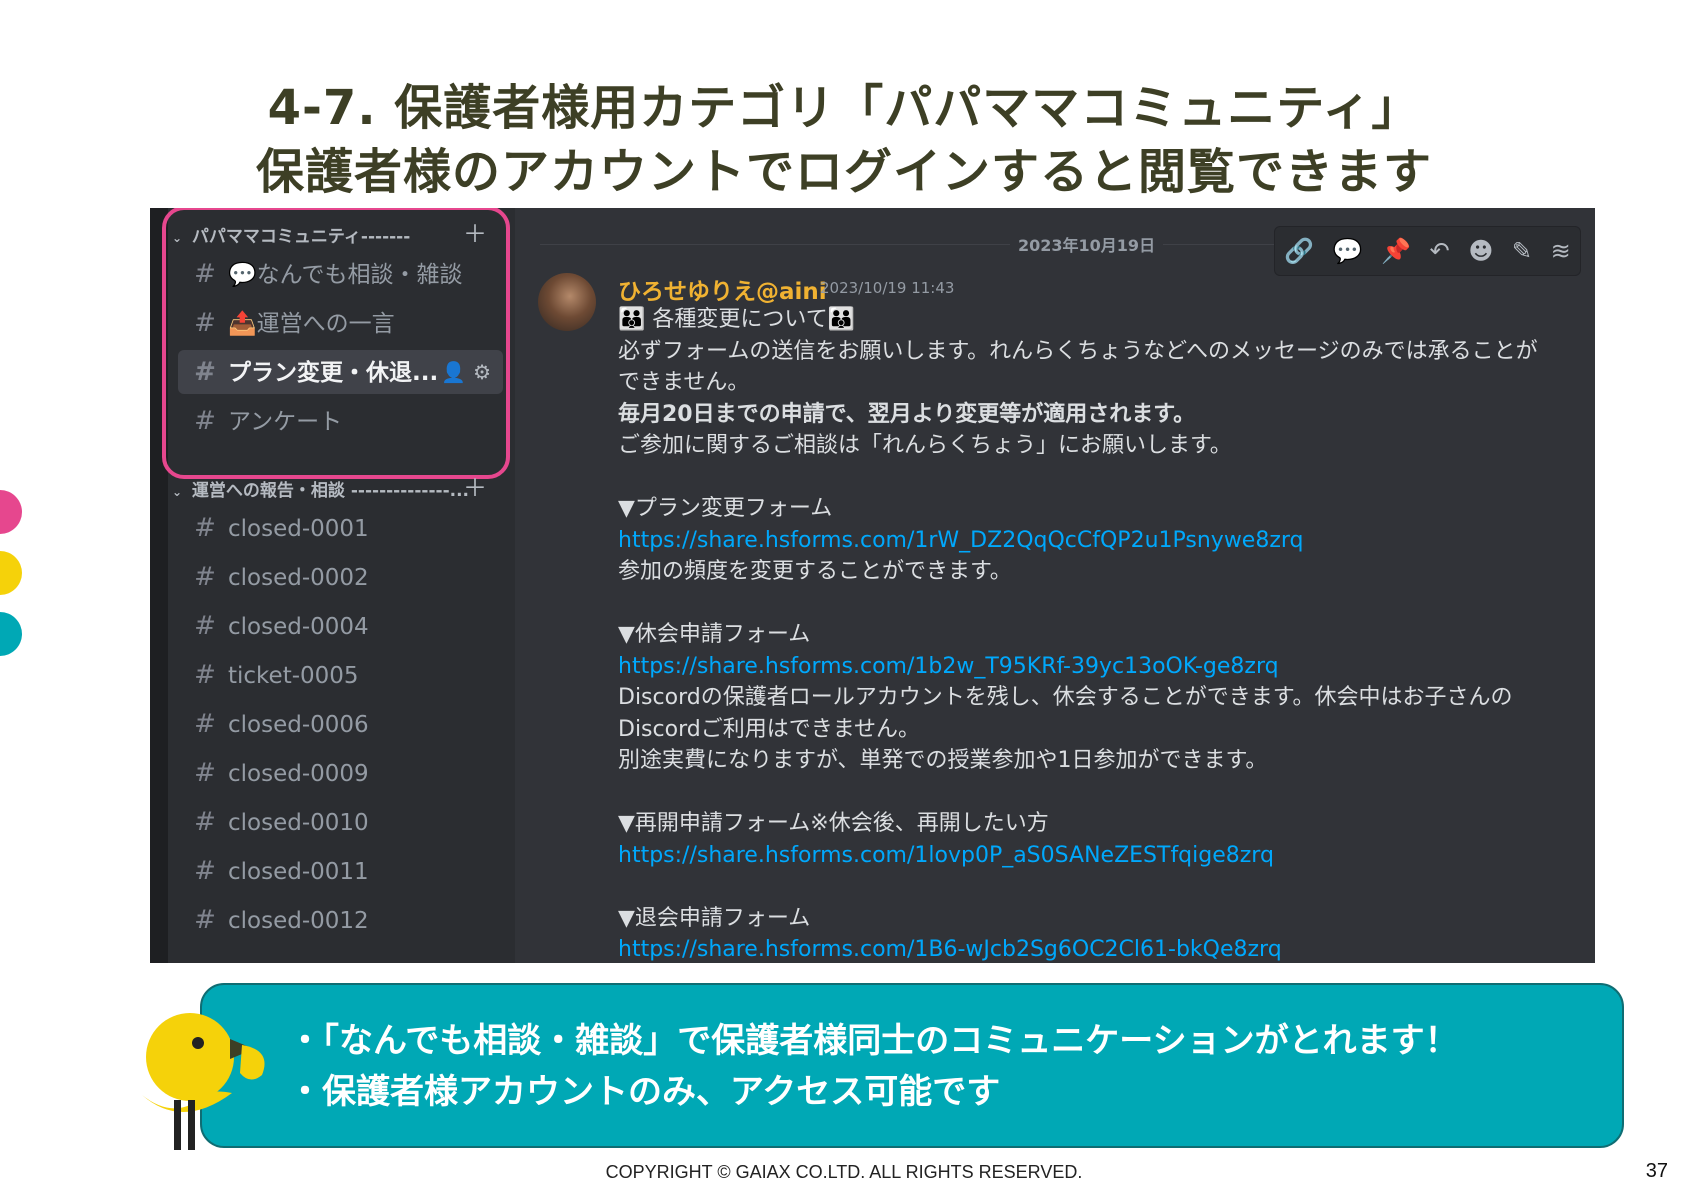 This screenshot has height=1190, width=1688. I want to click on form-heading: ▼退会申請フォーム, so click(714, 918).